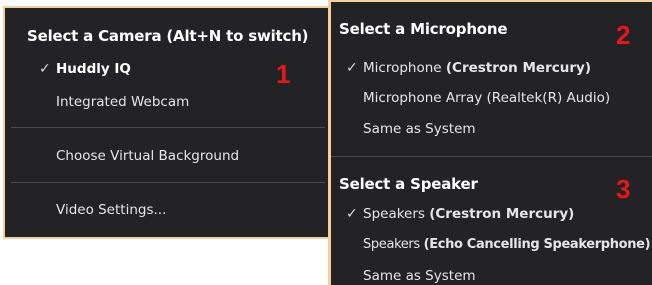  I want to click on annotation-badge-3: 3, so click(623, 189).